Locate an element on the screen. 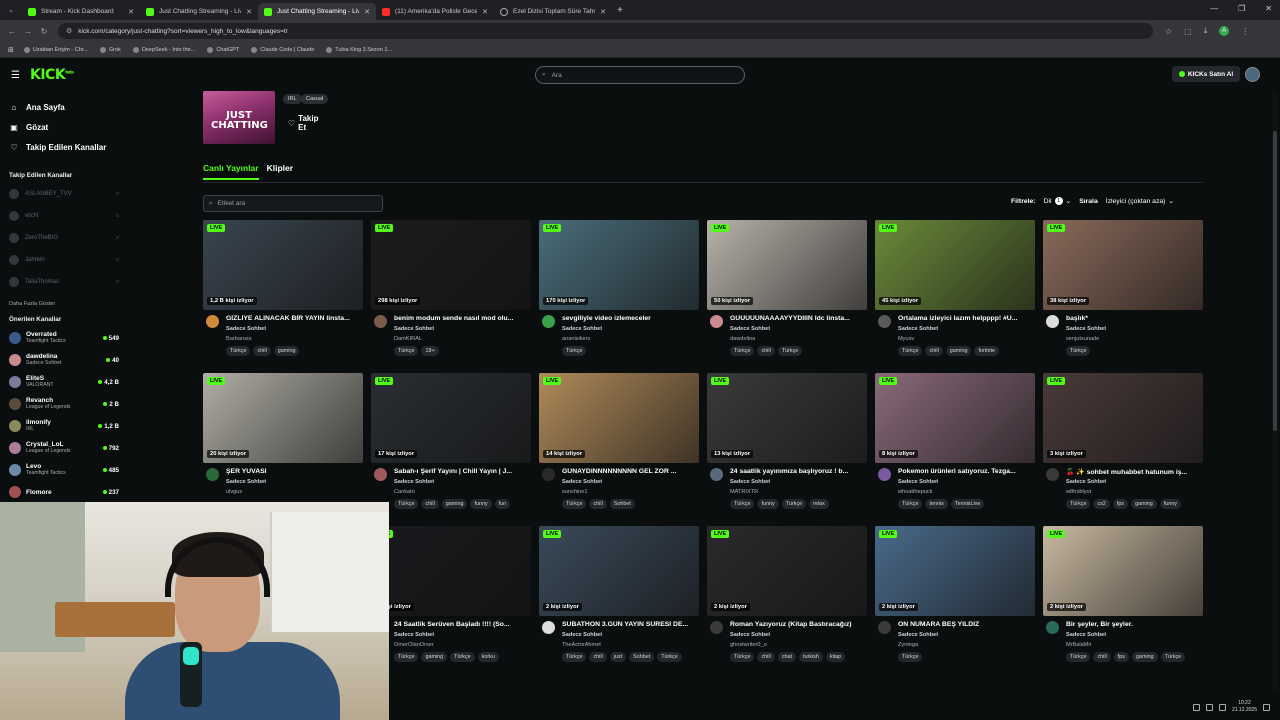 This screenshot has height=720, width=1280. stream-thumbnail: LIVE 2 kişi izliyor is located at coordinates (787, 571).